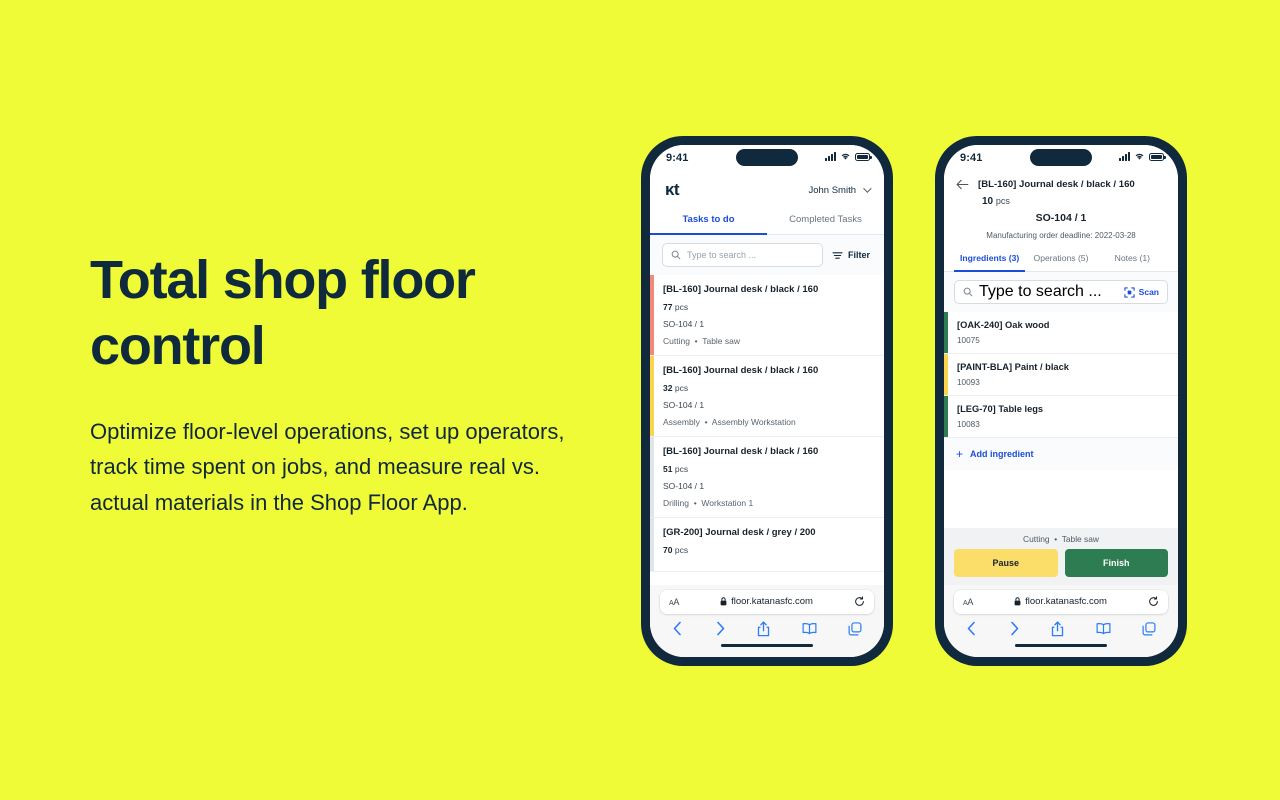  Describe the element at coordinates (766, 469) in the screenshot. I see `task-quantity: 51 pcs` at that location.